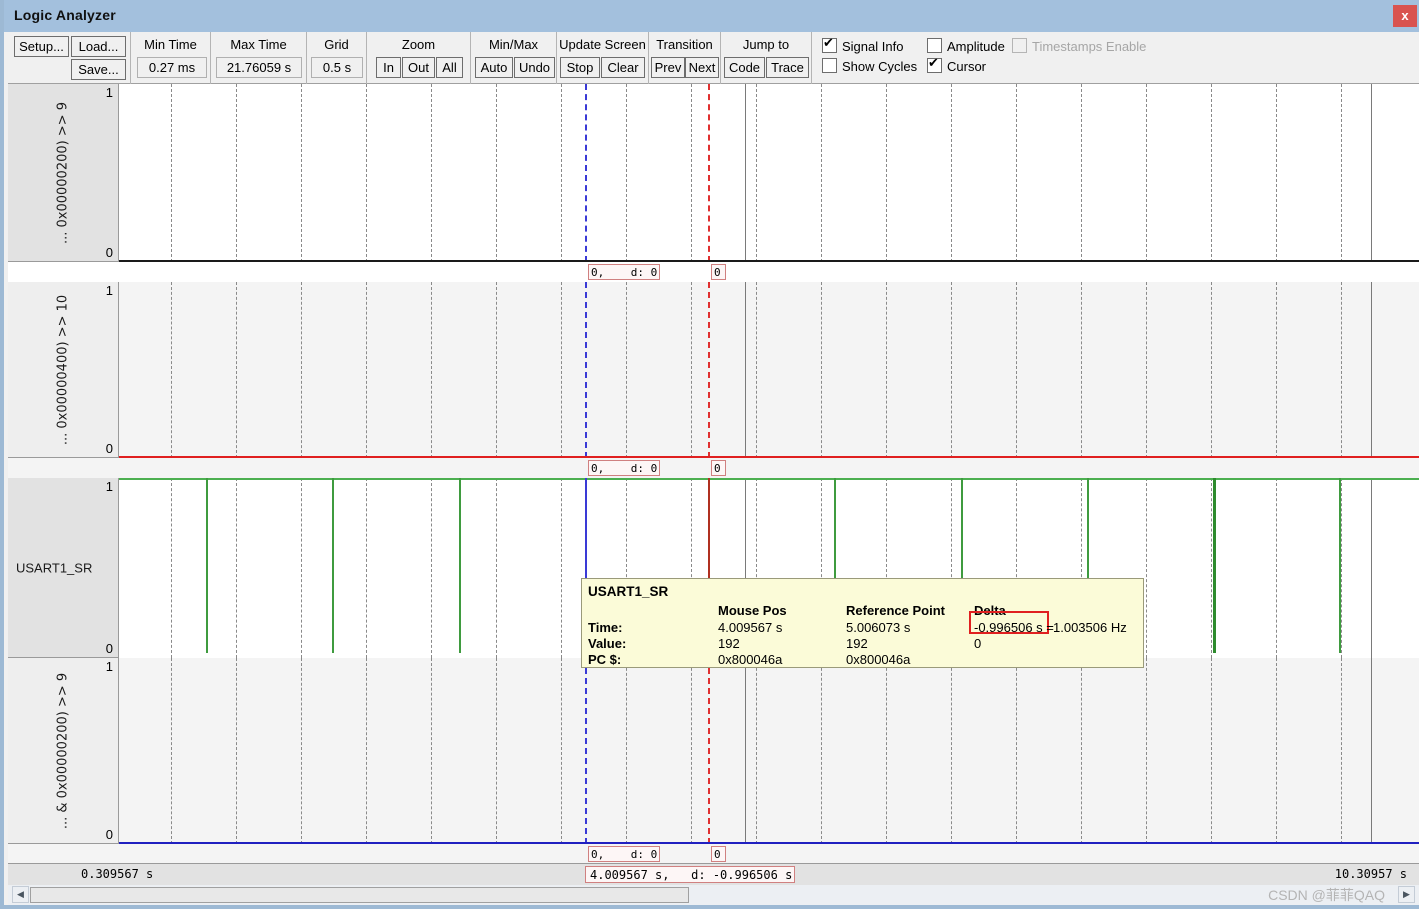 The image size is (1419, 909). Describe the element at coordinates (702, 67) in the screenshot. I see `transition-next-button: Next` at that location.